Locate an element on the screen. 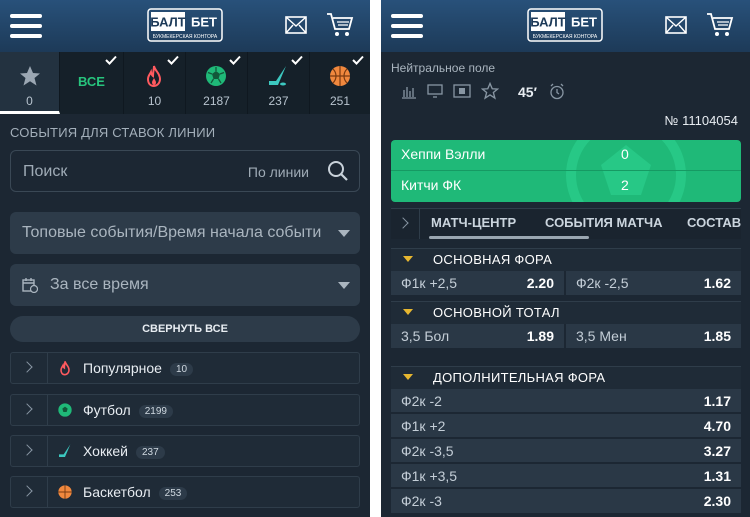 Image resolution: width=750 pixels, height=517 pixels. top-bar: БАЛТ БЕТ БУКМЕКЕРСКАЯ КОНТОРА is located at coordinates (185, 26).